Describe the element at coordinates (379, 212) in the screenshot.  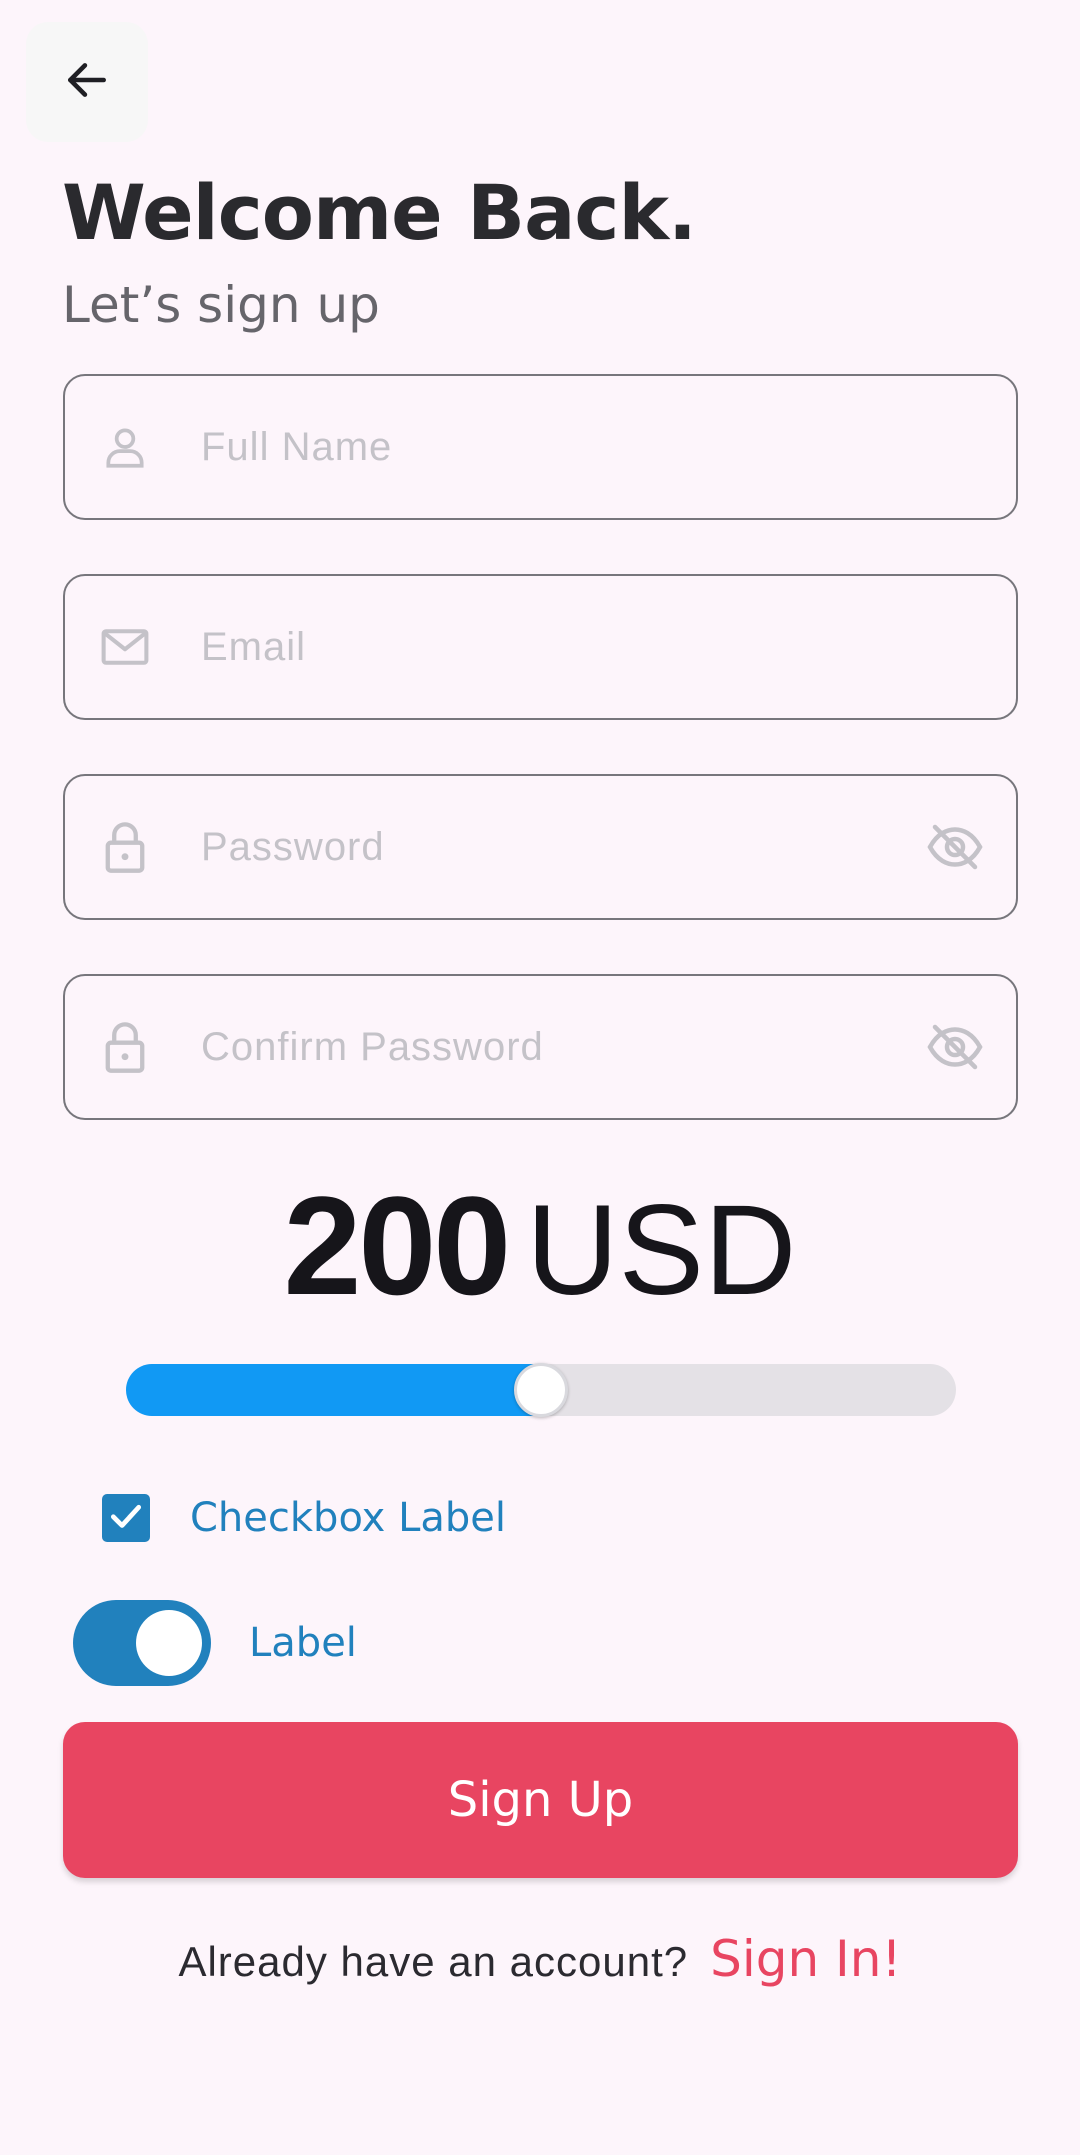
I see `page-title: Welcome Back.` at that location.